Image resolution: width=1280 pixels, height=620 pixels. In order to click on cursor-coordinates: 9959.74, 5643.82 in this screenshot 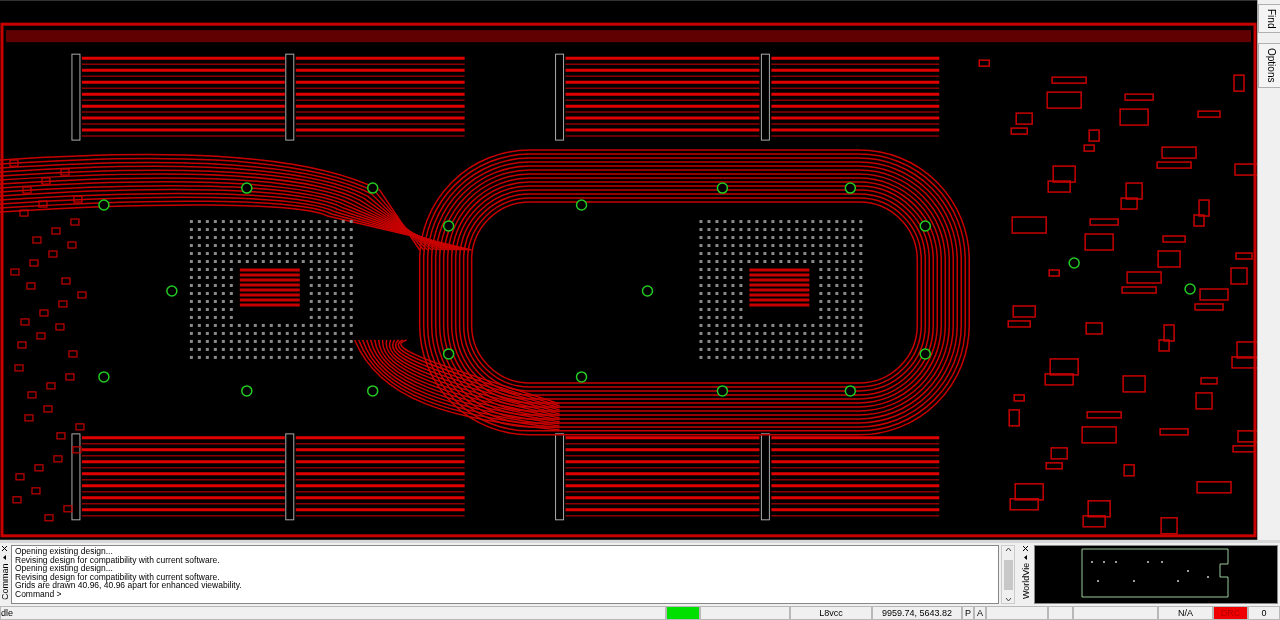, I will do `click(917, 613)`.